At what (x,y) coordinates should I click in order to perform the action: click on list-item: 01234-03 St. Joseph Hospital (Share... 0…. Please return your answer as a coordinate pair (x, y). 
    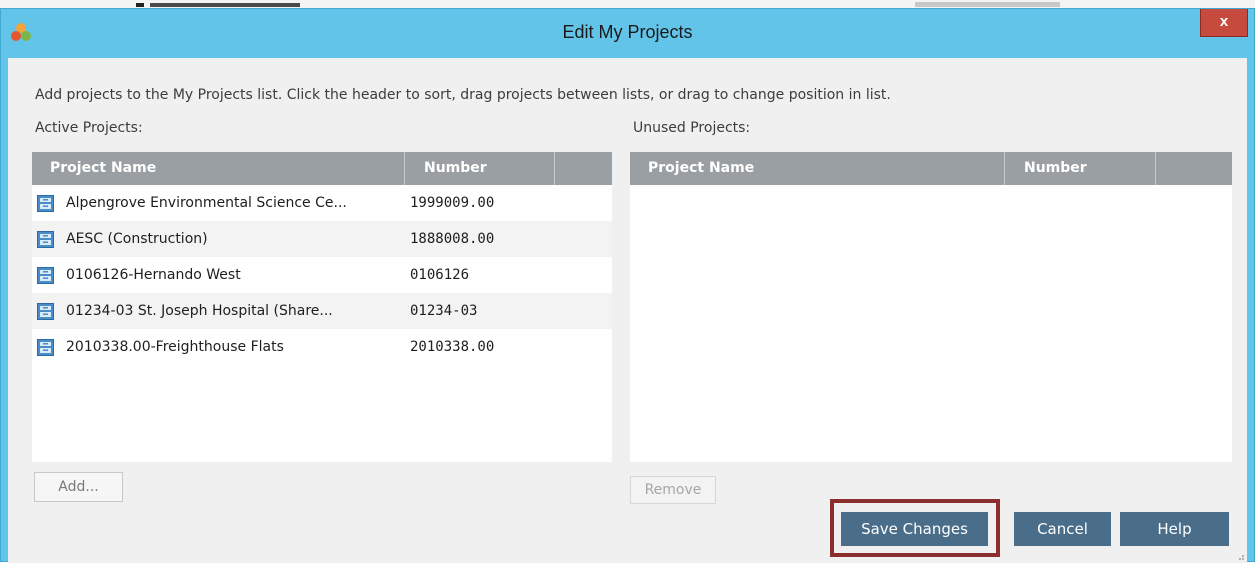
    Looking at the image, I should click on (322, 311).